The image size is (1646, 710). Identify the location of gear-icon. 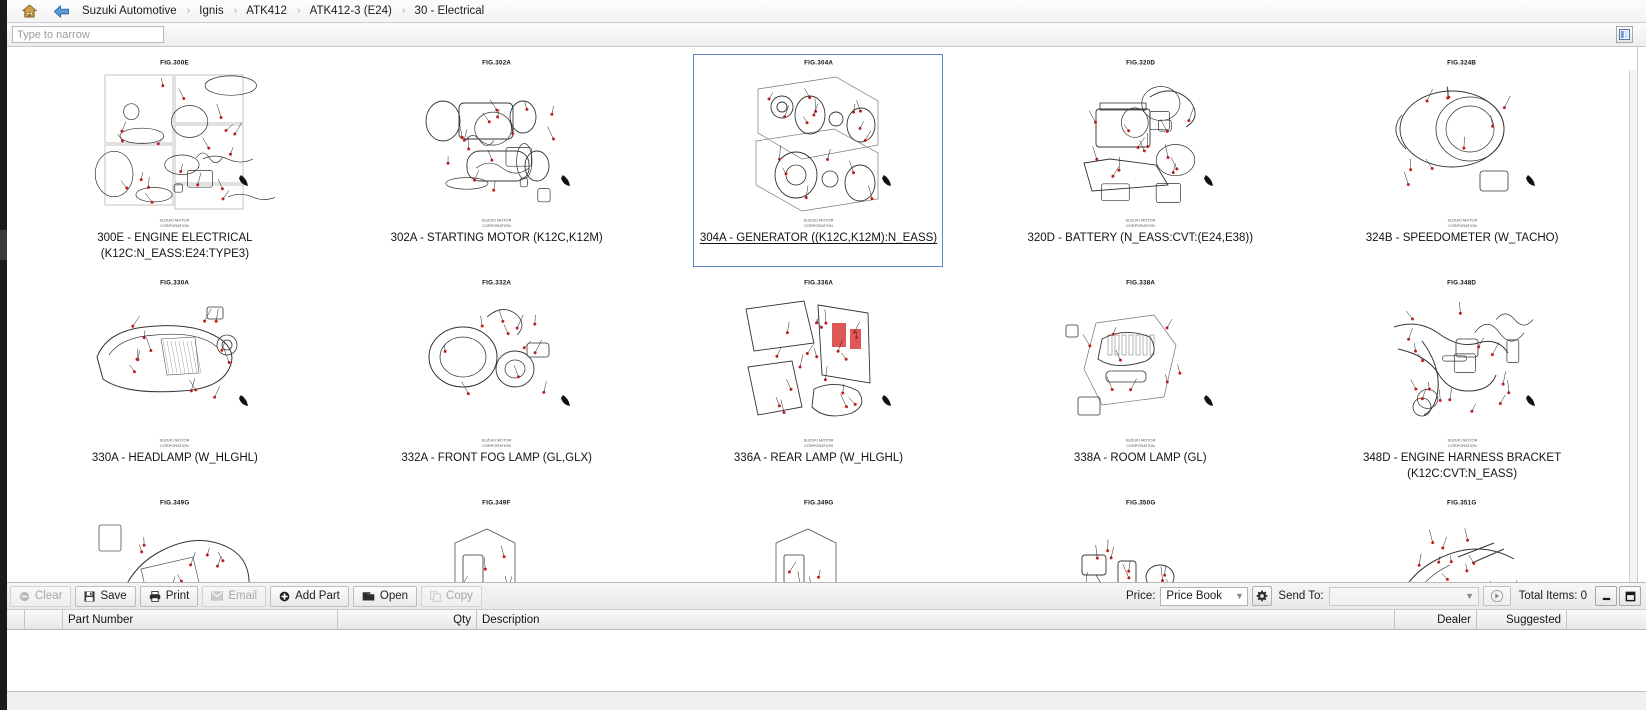
(1262, 596).